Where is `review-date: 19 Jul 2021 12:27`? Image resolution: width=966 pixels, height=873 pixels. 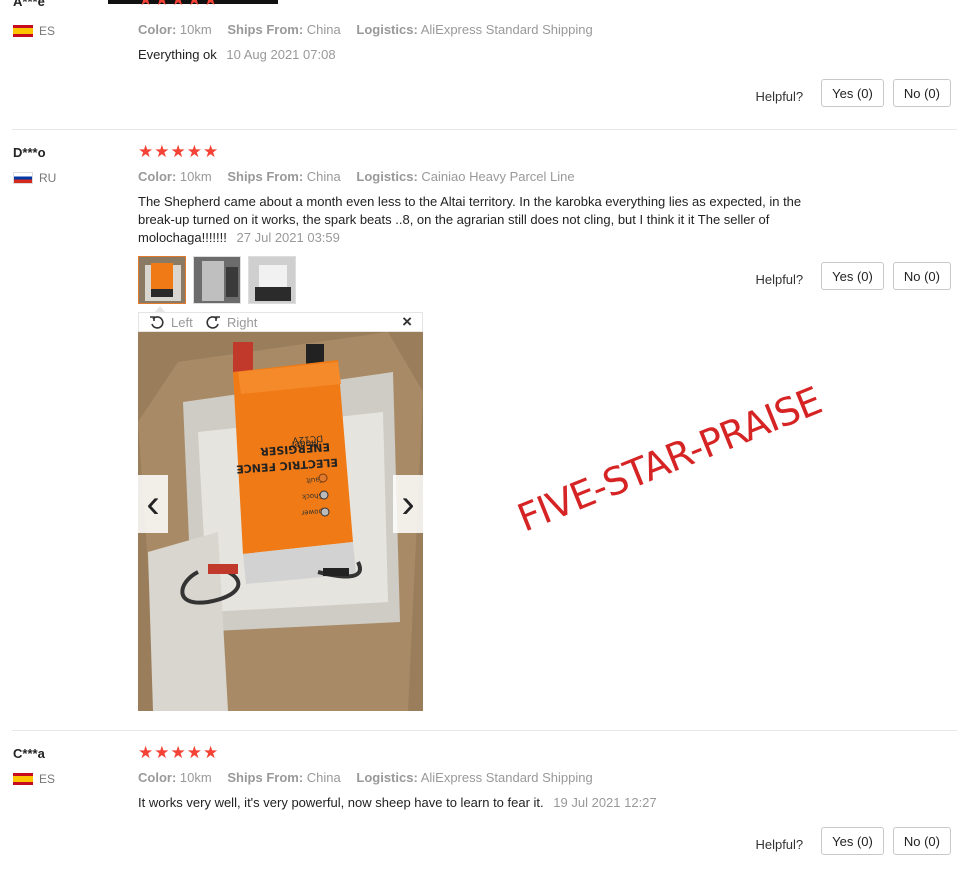 review-date: 19 Jul 2021 12:27 is located at coordinates (605, 802).